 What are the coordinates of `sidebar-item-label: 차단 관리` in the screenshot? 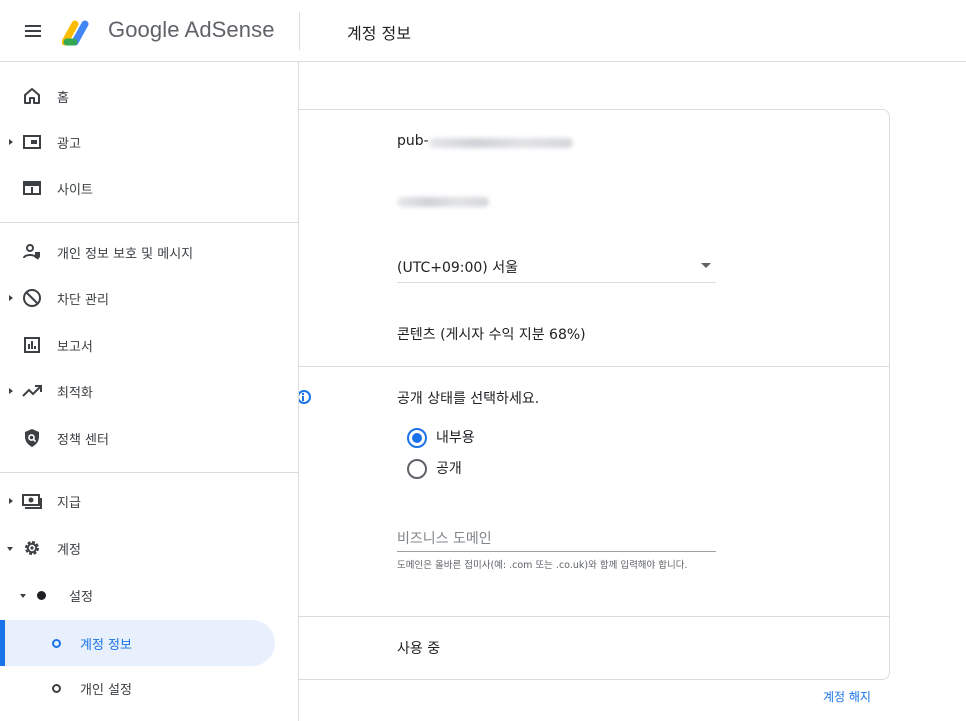 It's located at (83, 300).